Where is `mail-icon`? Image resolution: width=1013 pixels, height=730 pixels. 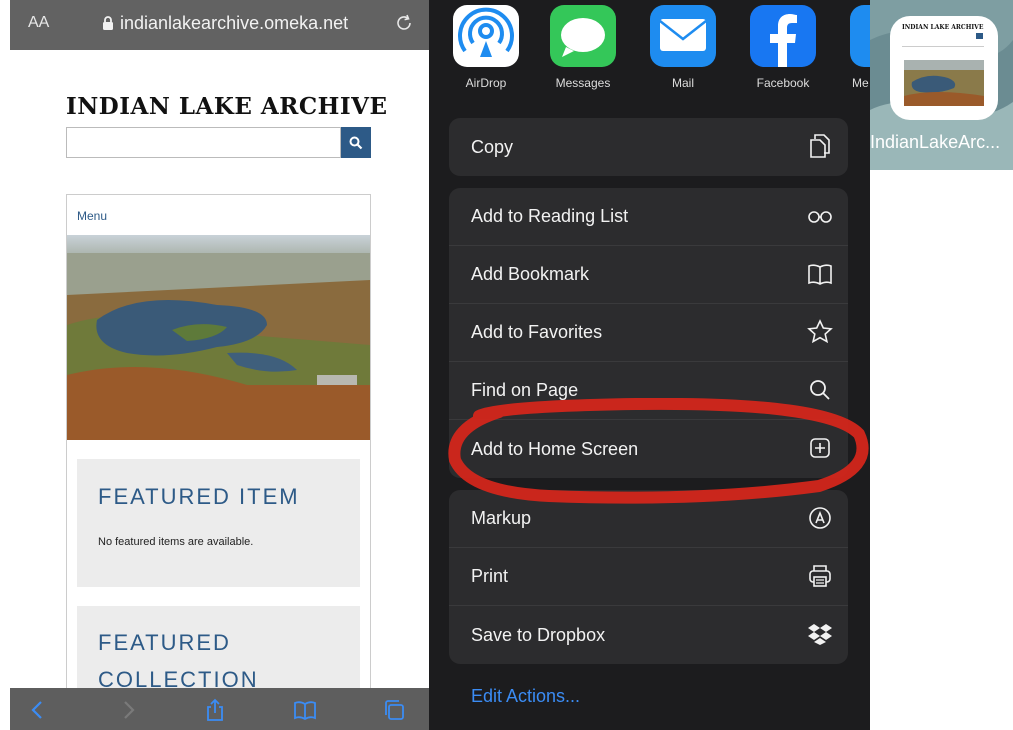
mail-icon is located at coordinates (683, 36).